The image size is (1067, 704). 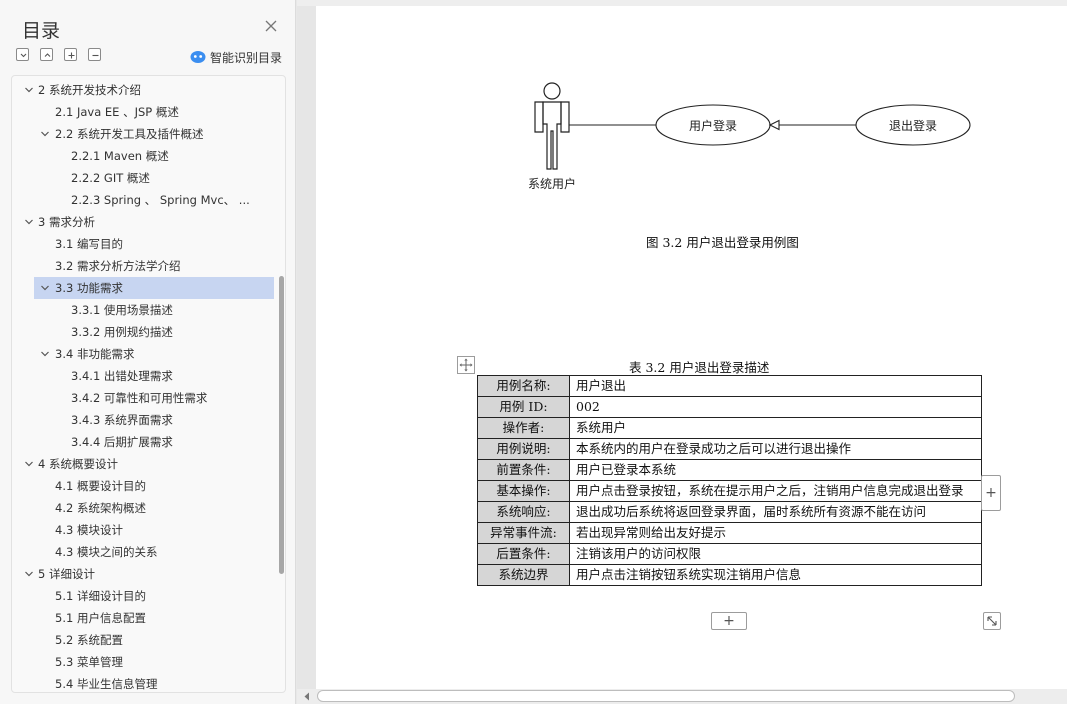 What do you see at coordinates (523, 554) in the screenshot?
I see `row-label-cell: 后置条件:` at bounding box center [523, 554].